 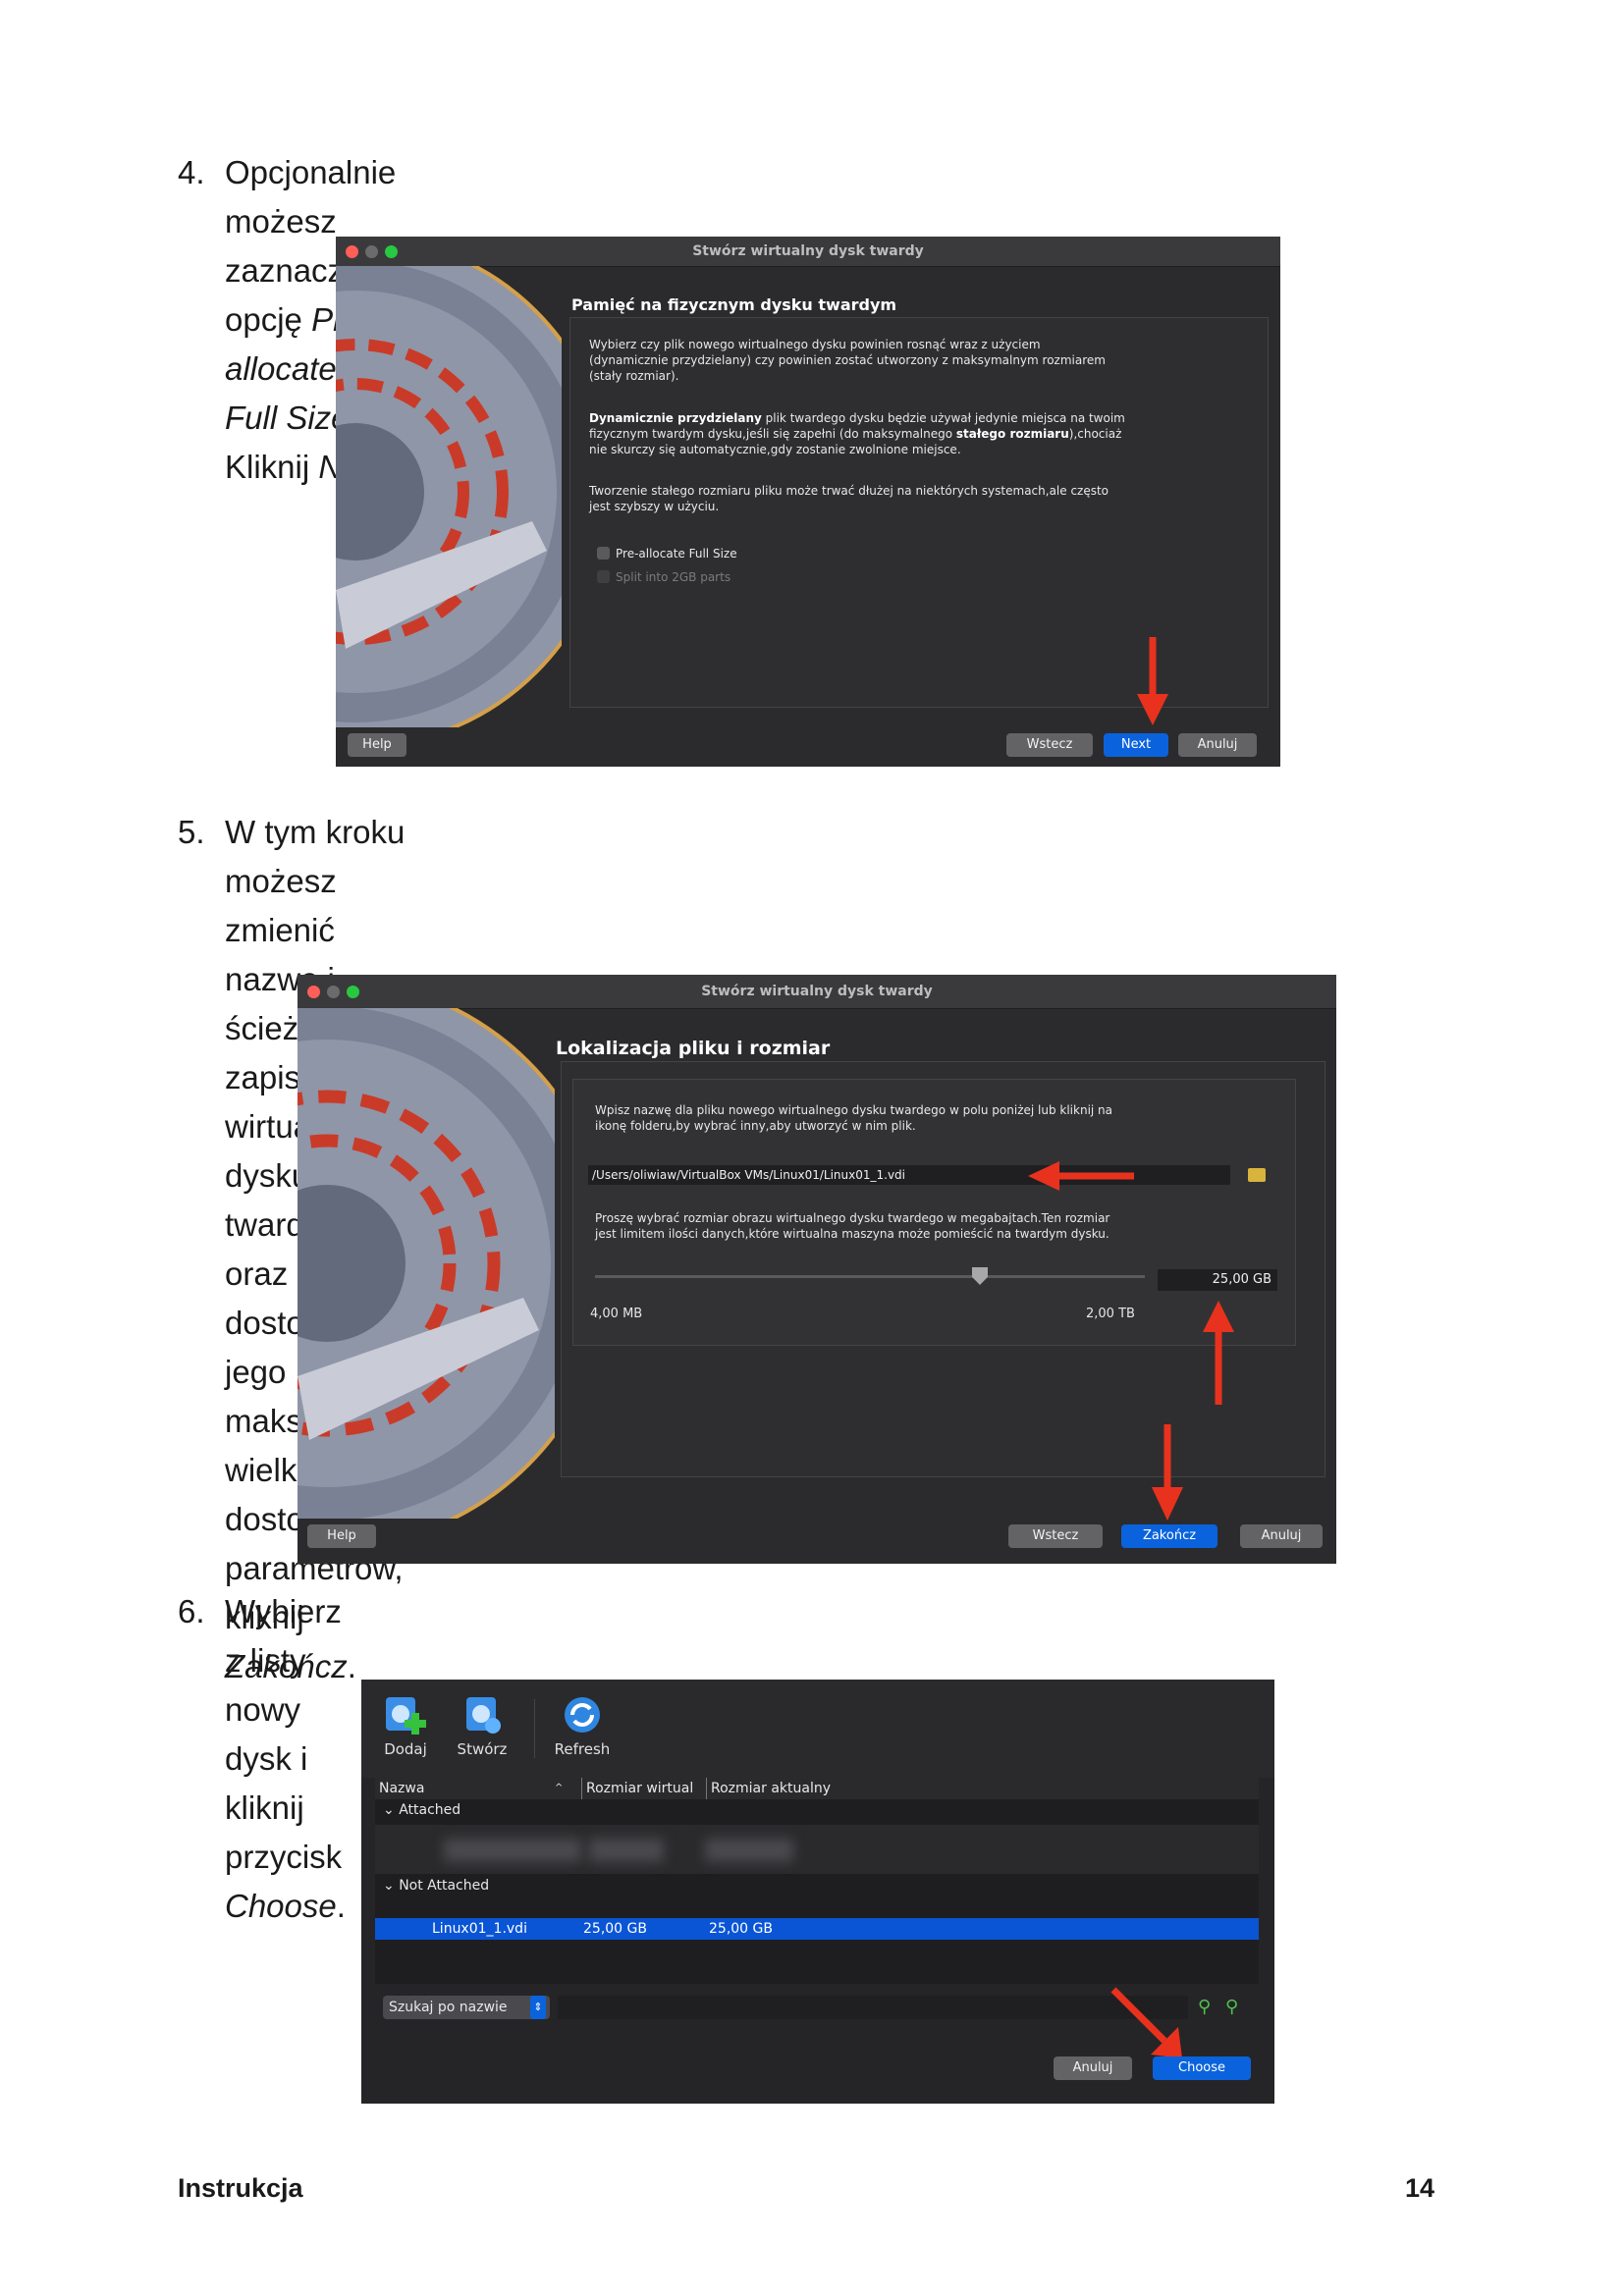 I want to click on create-disk-icon, so click(x=483, y=1715).